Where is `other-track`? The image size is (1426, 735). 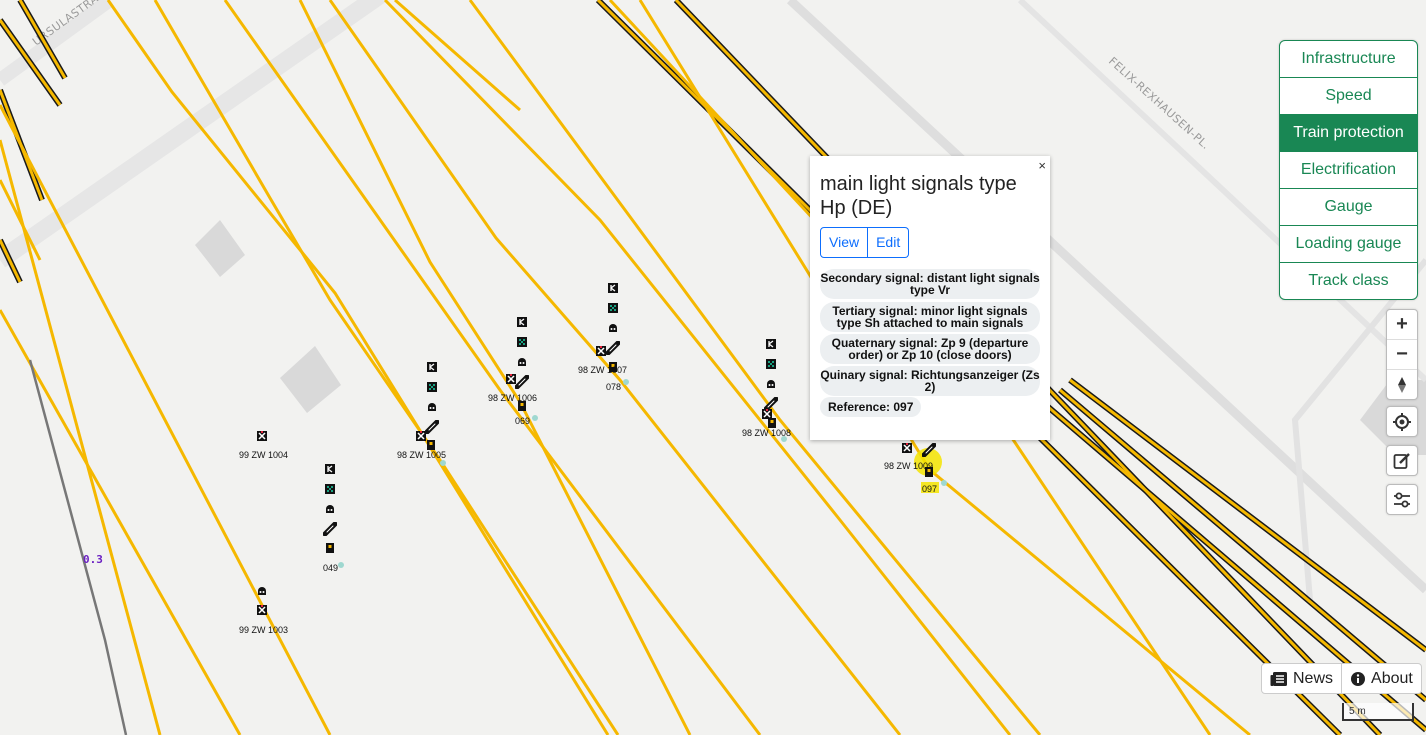
other-track is located at coordinates (78, 547).